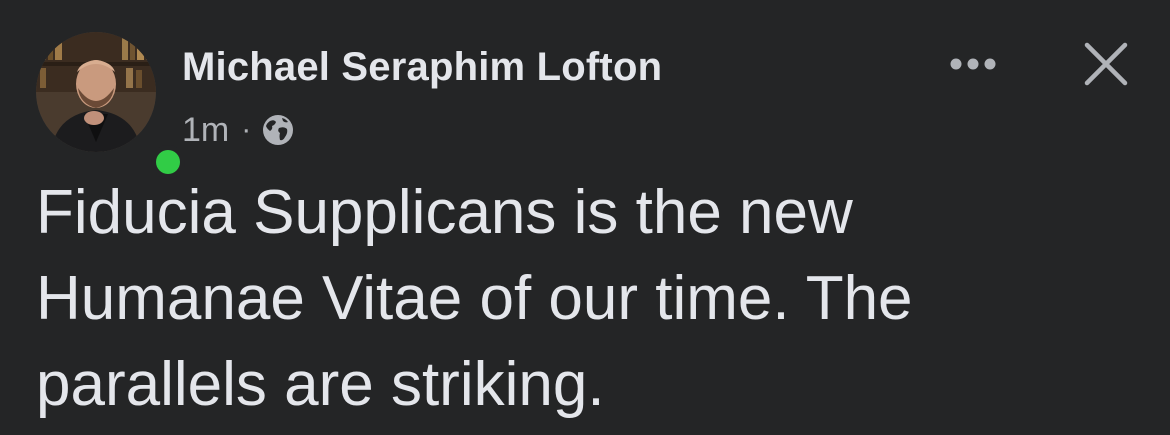 Image resolution: width=1170 pixels, height=435 pixels. I want to click on close-icon, so click(1106, 64).